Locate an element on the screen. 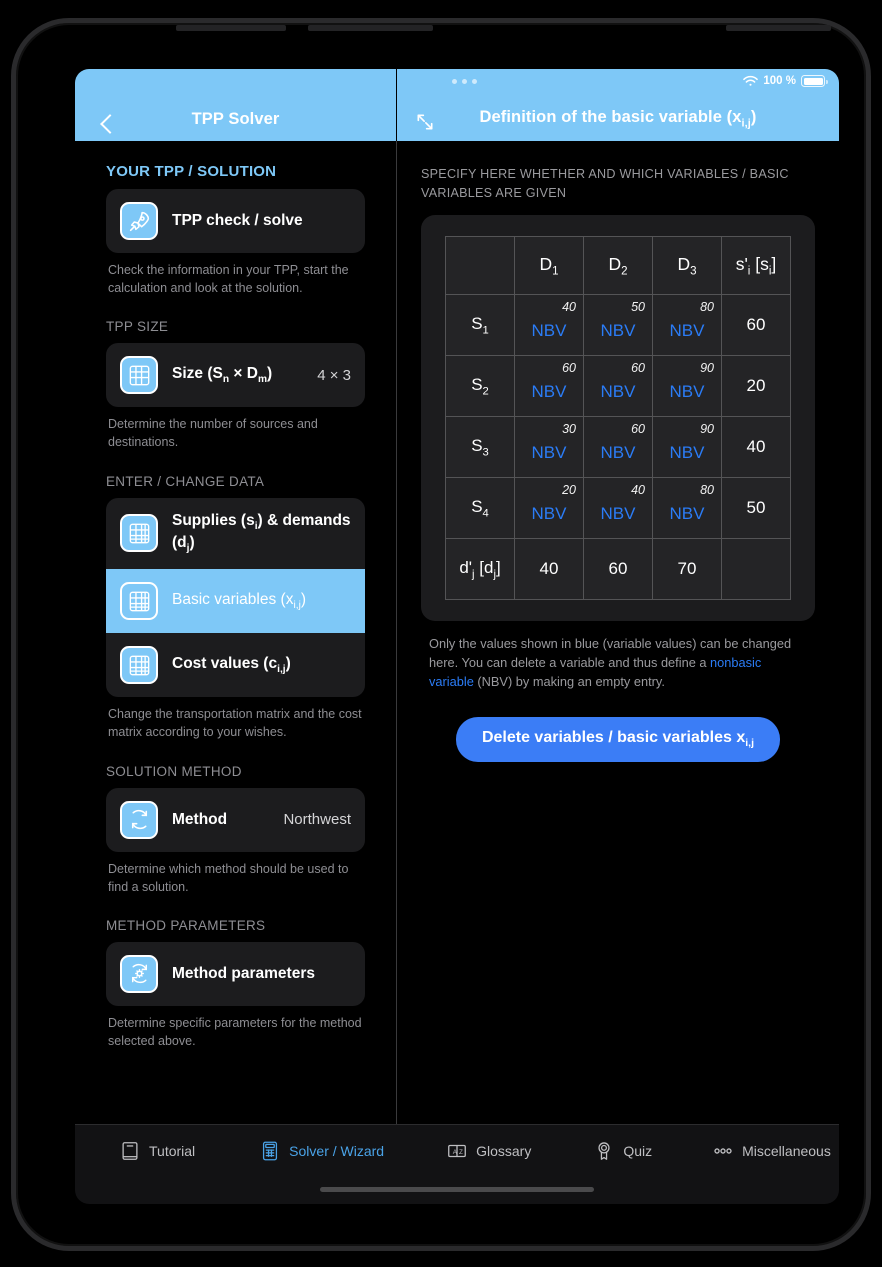 Image resolution: width=882 pixels, height=1267 pixels. sidebar-item-tpp-check: TPP check / solve is located at coordinates (235, 221).